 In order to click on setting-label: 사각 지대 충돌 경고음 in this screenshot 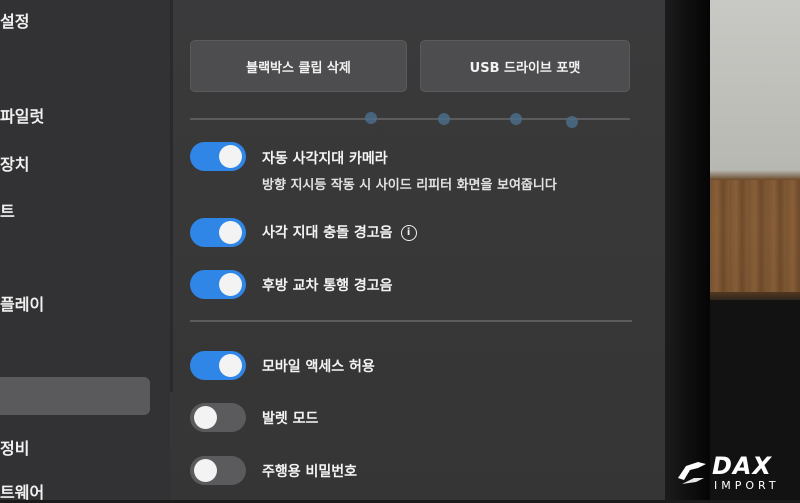, I will do `click(327, 233)`.